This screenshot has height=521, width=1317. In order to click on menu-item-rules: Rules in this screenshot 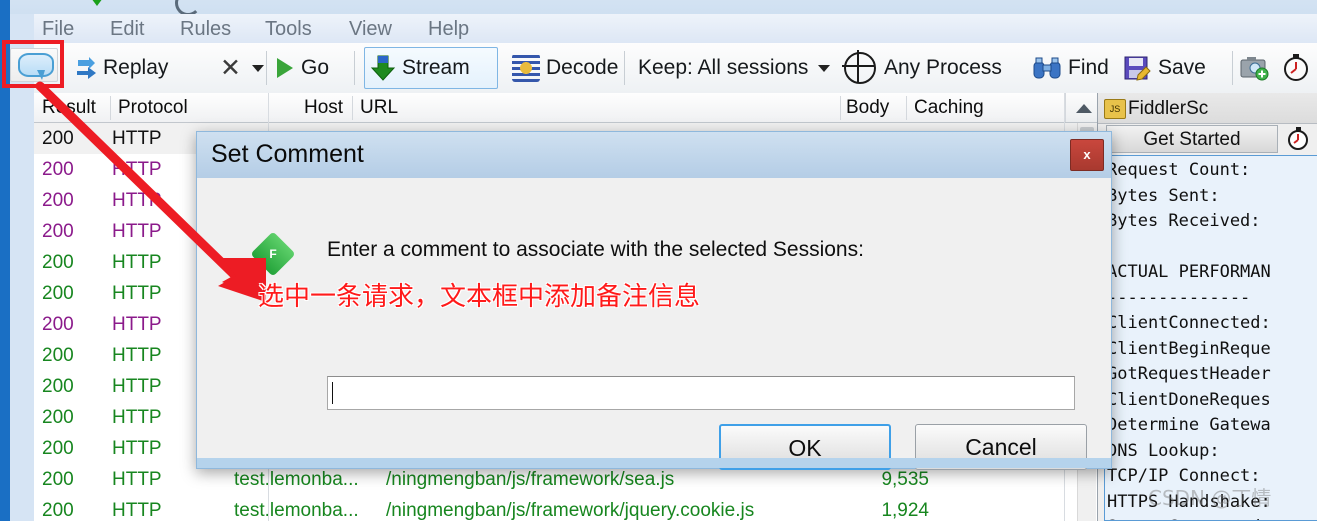, I will do `click(205, 29)`.